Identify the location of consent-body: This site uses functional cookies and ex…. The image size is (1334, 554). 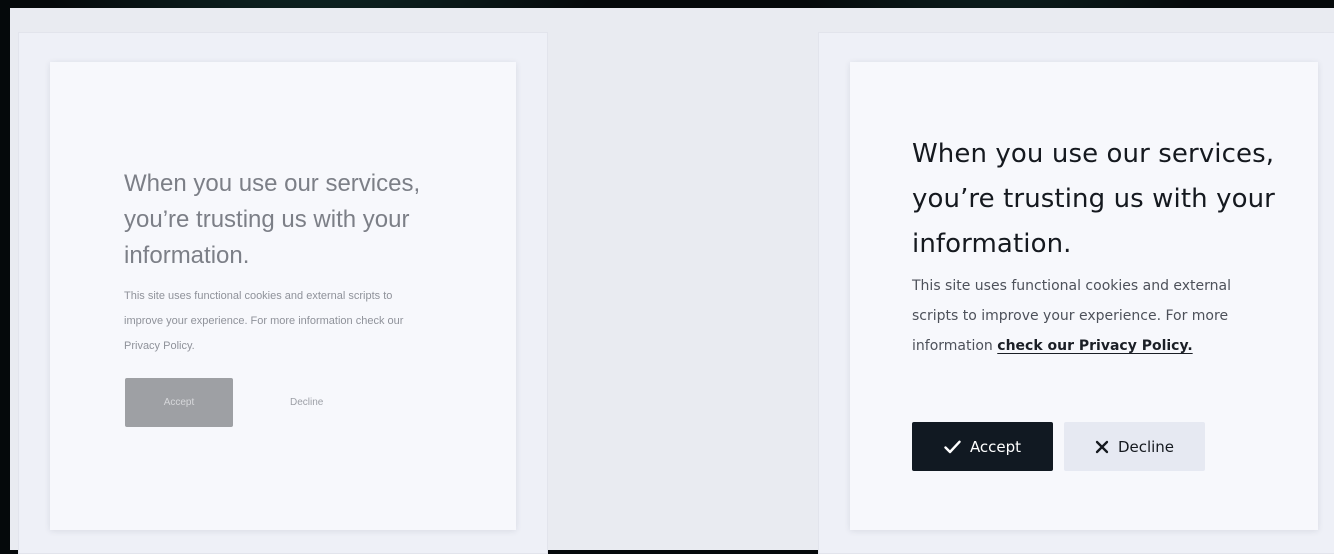
(1077, 316).